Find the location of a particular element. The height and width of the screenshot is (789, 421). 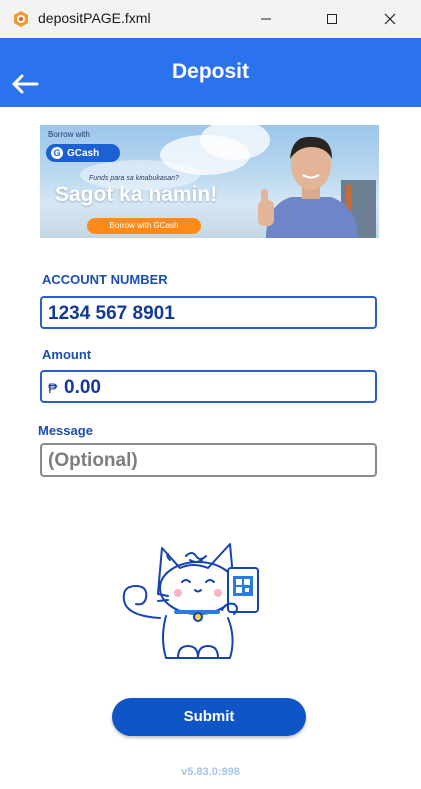

amount-value: 0.00 is located at coordinates (82, 387).